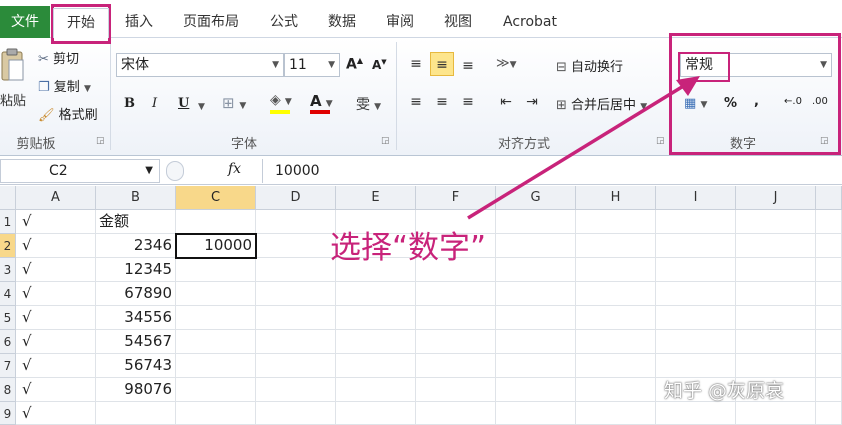 The image size is (842, 425). Describe the element at coordinates (583, 148) in the screenshot. I see `annotation-arrow` at that location.